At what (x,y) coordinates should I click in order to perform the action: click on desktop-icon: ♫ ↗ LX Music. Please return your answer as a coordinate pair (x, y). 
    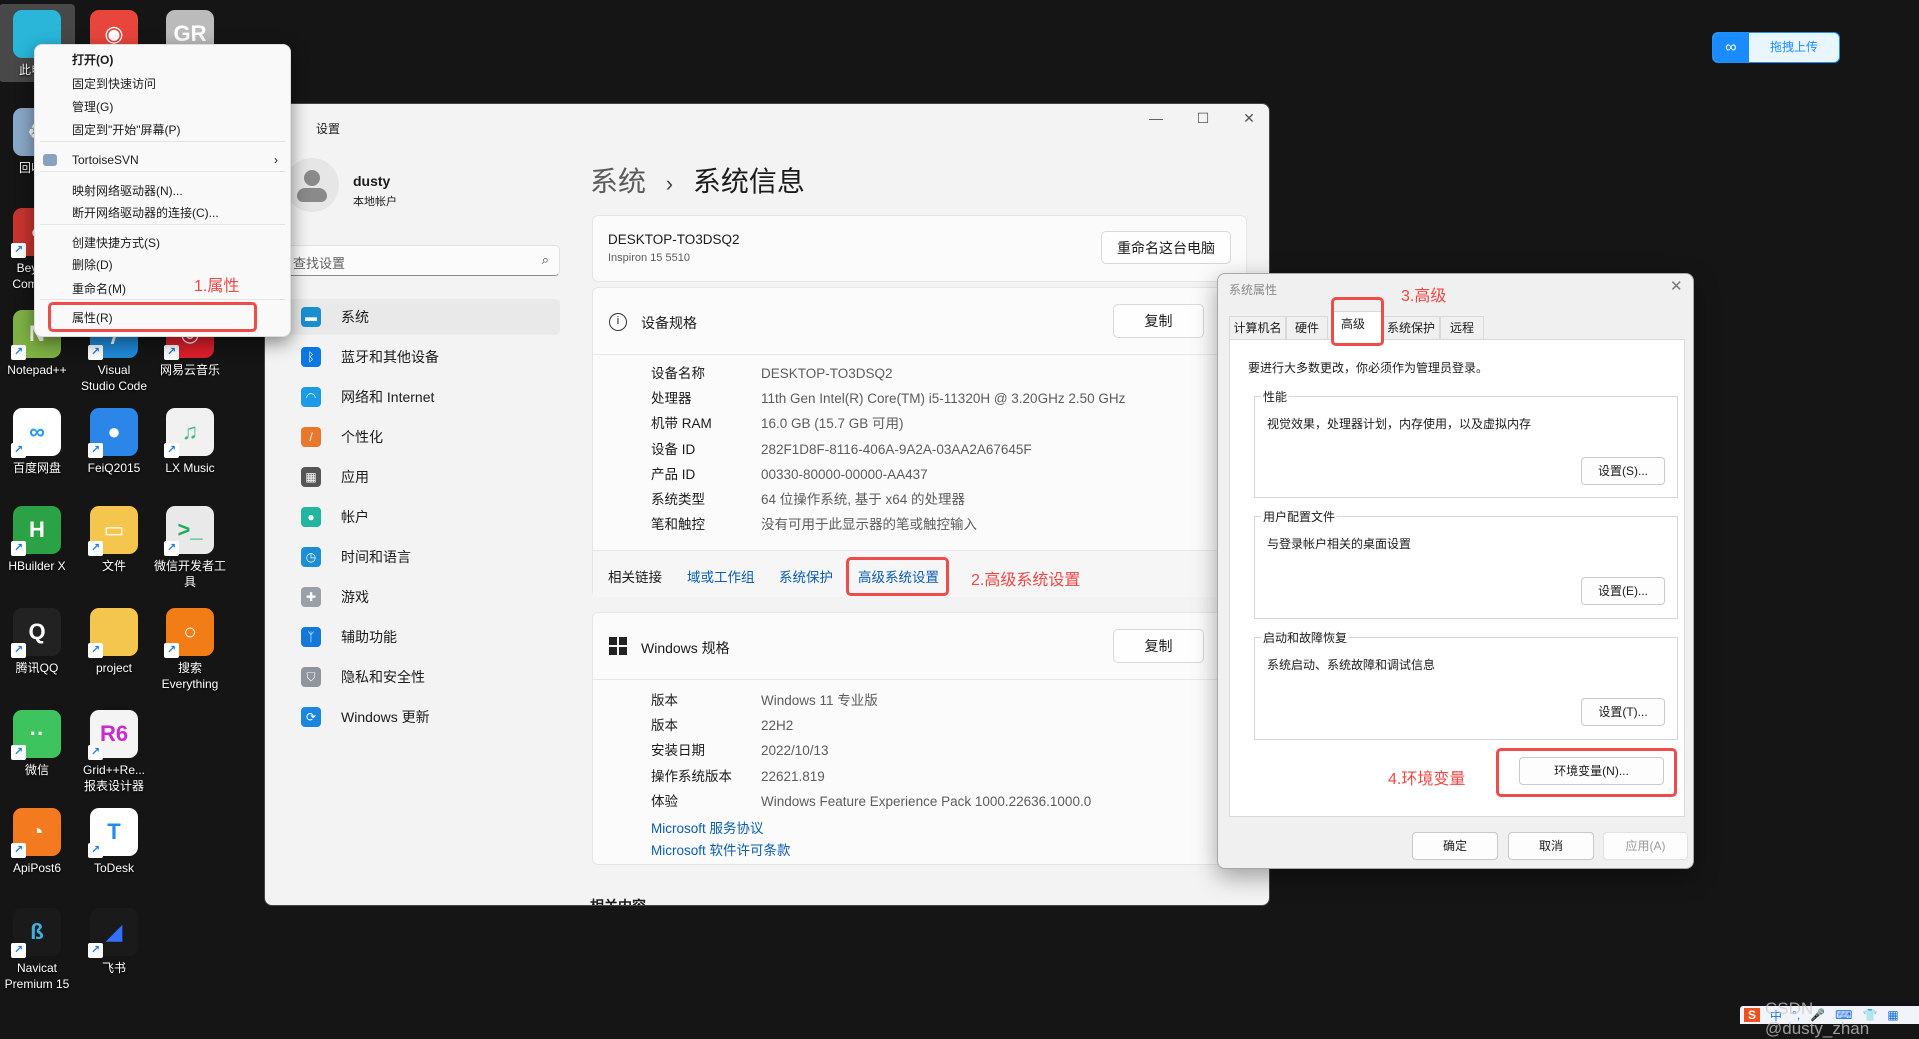
    Looking at the image, I should click on (190, 441).